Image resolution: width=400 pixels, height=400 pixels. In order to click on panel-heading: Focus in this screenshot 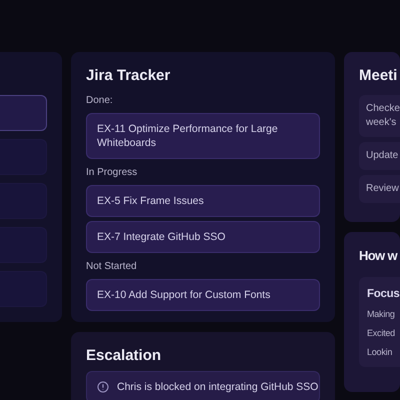, I will do `click(383, 294)`.